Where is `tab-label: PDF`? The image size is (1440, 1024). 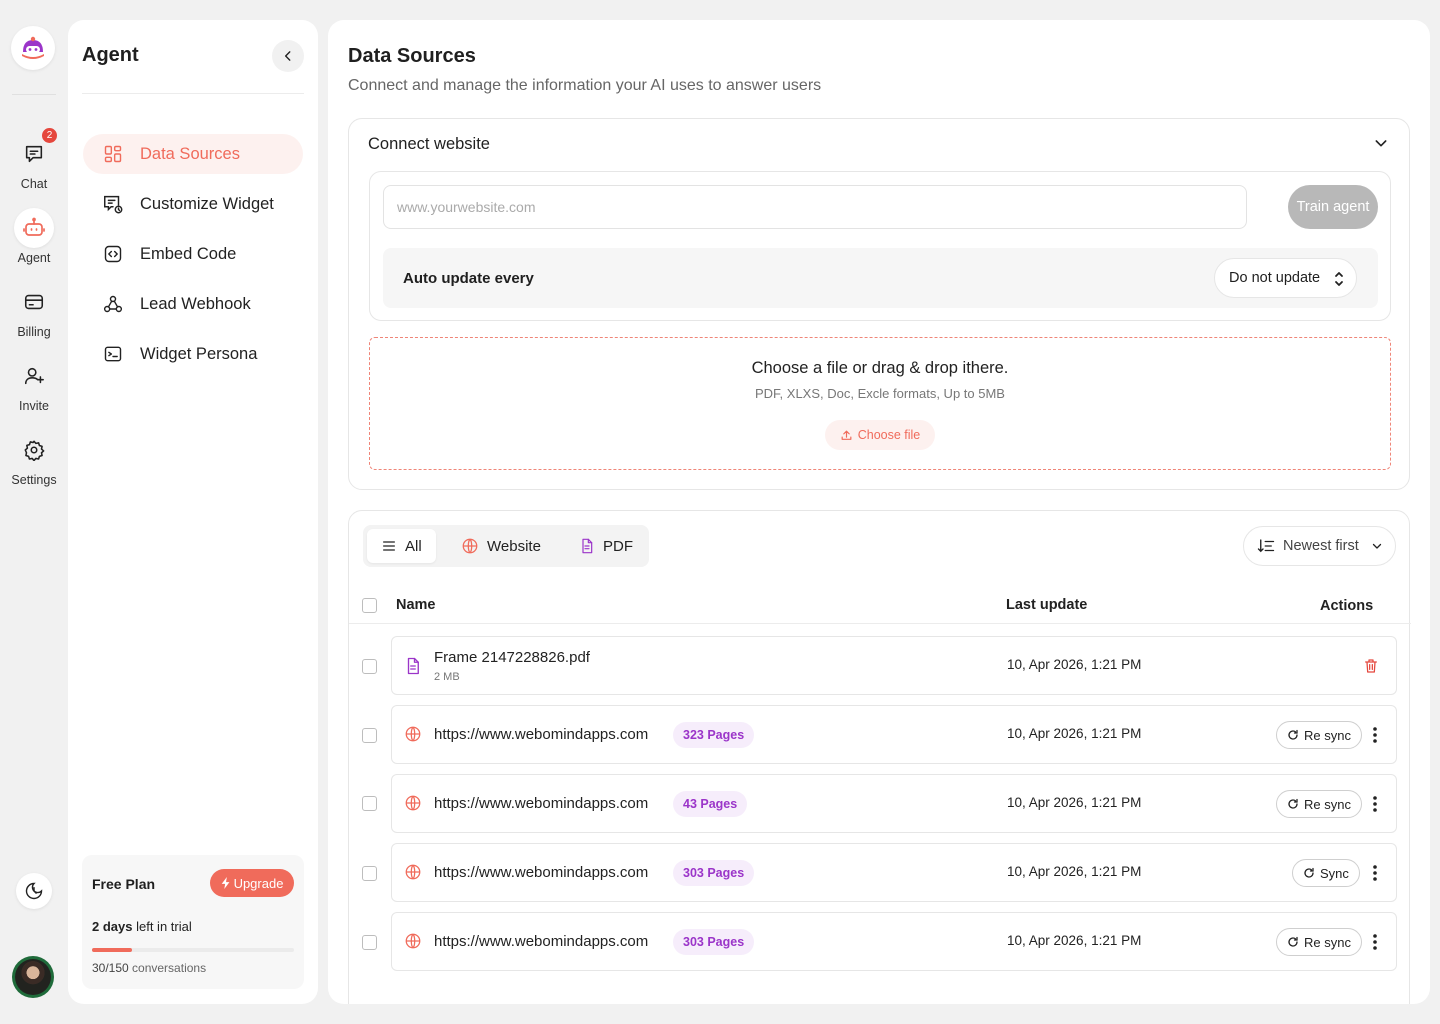
tab-label: PDF is located at coordinates (618, 546).